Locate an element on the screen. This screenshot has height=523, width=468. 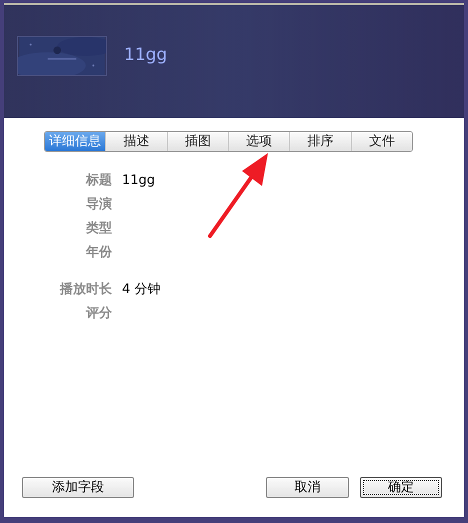
tab: 描述 is located at coordinates (136, 141).